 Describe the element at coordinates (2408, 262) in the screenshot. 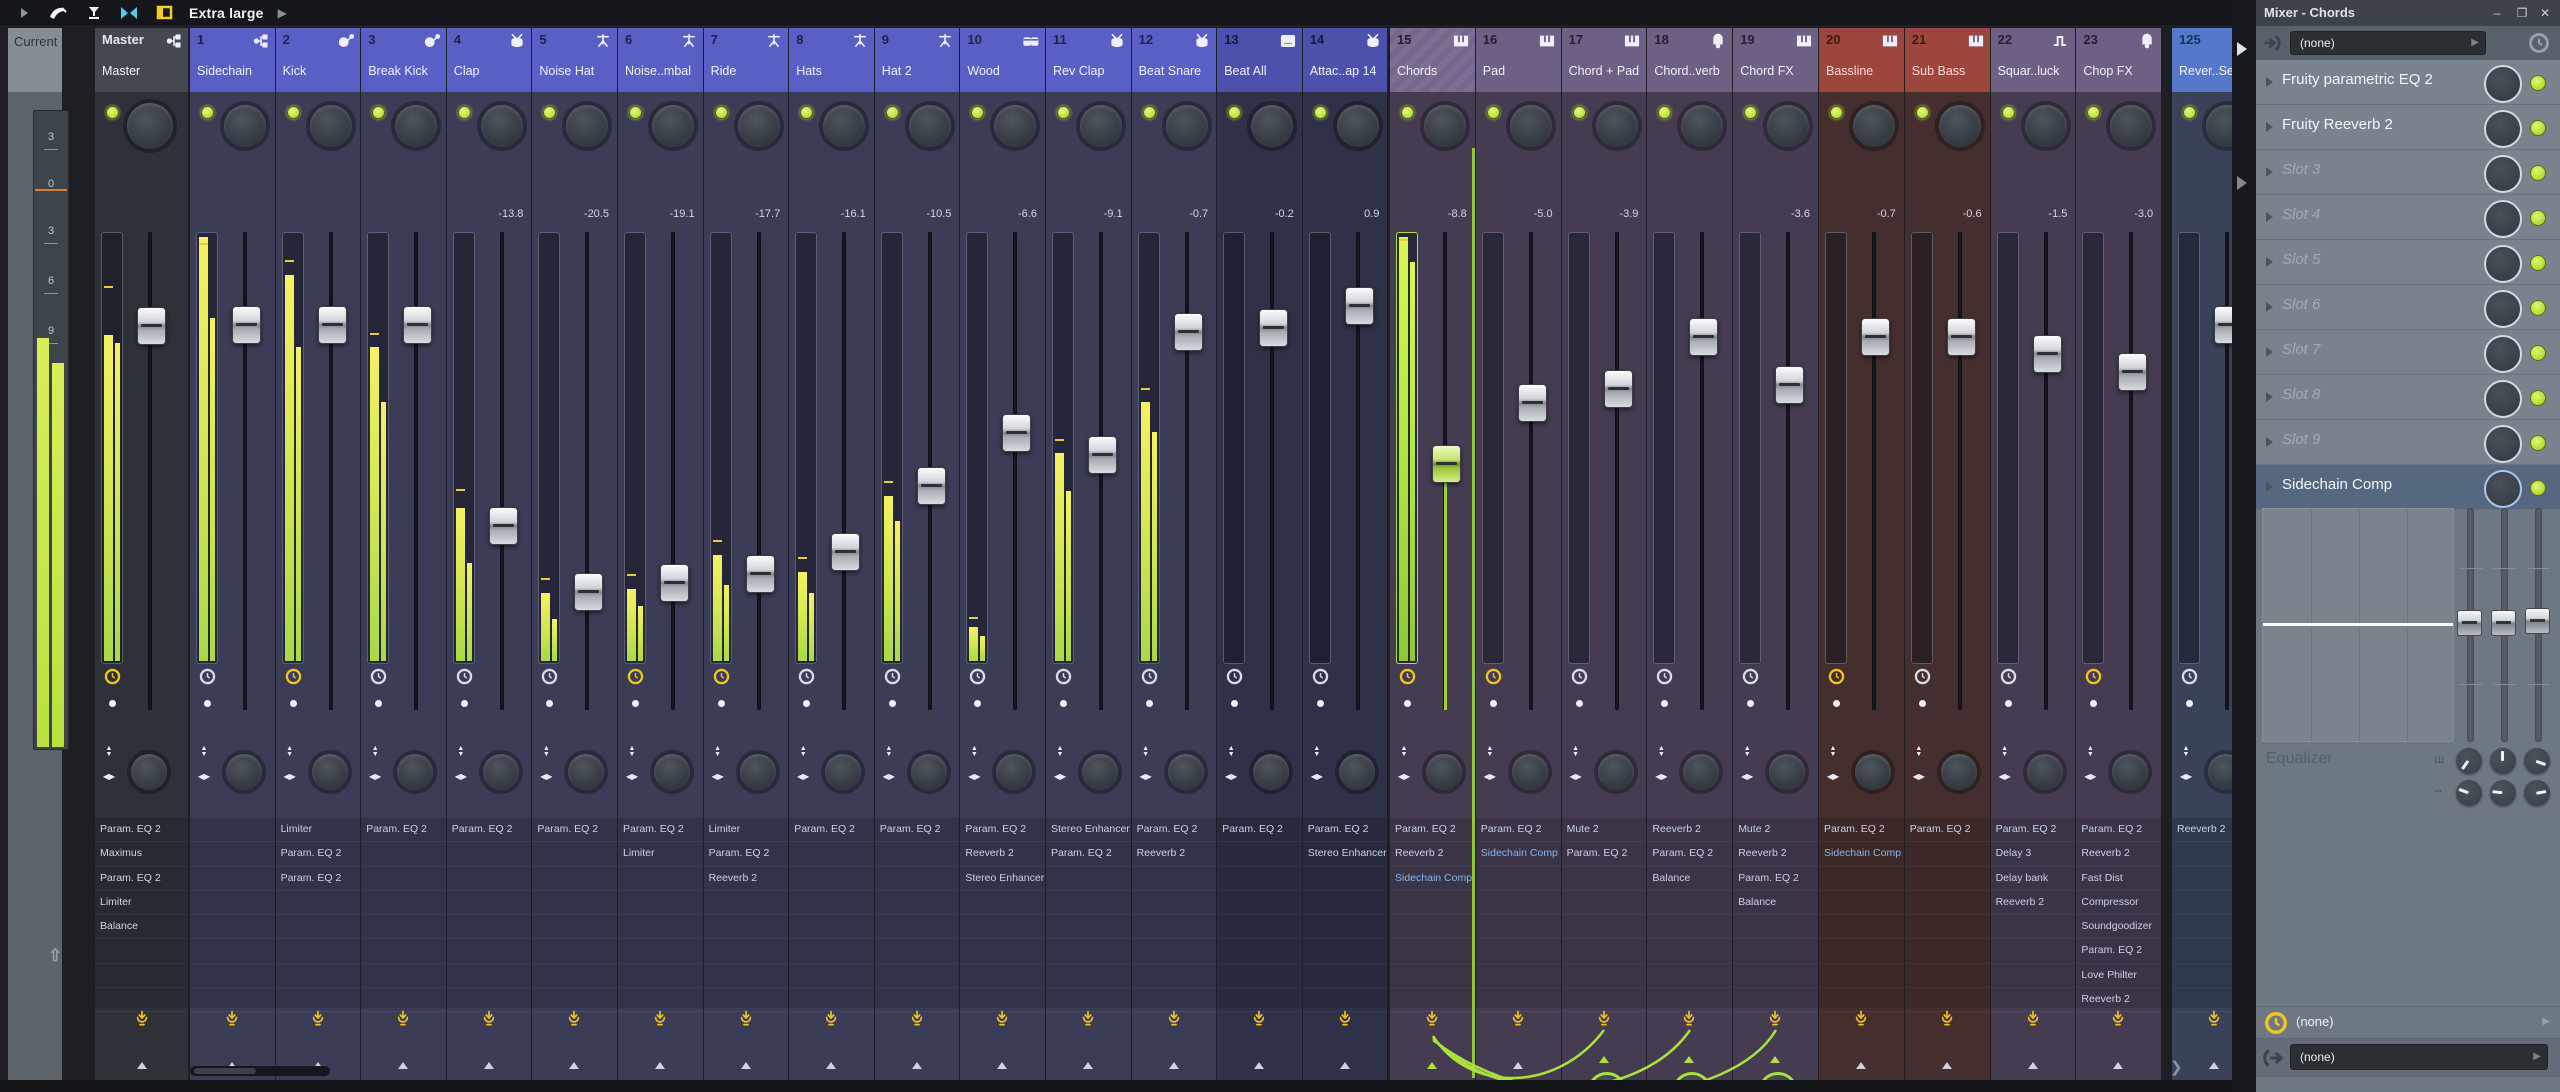

I see `fx-slot-slot-5: Slot 5` at that location.